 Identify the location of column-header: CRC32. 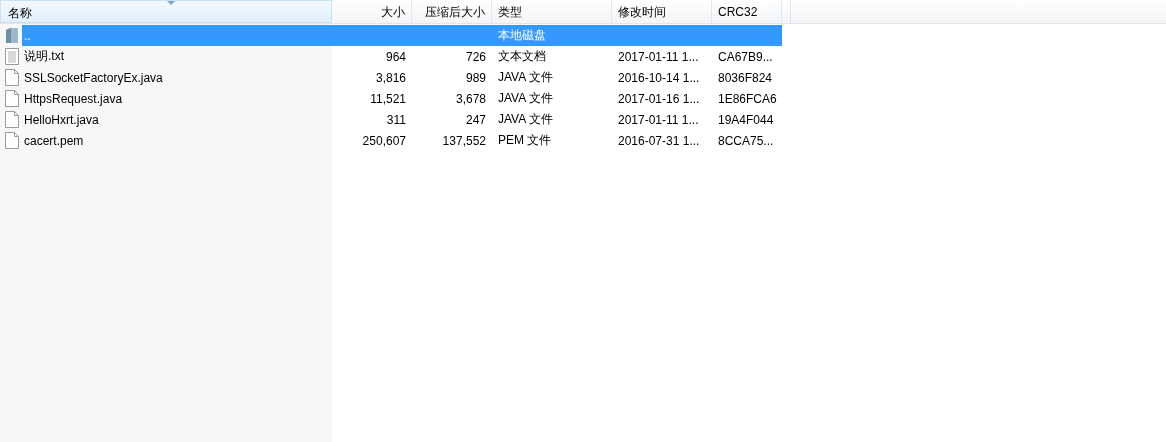
(747, 11).